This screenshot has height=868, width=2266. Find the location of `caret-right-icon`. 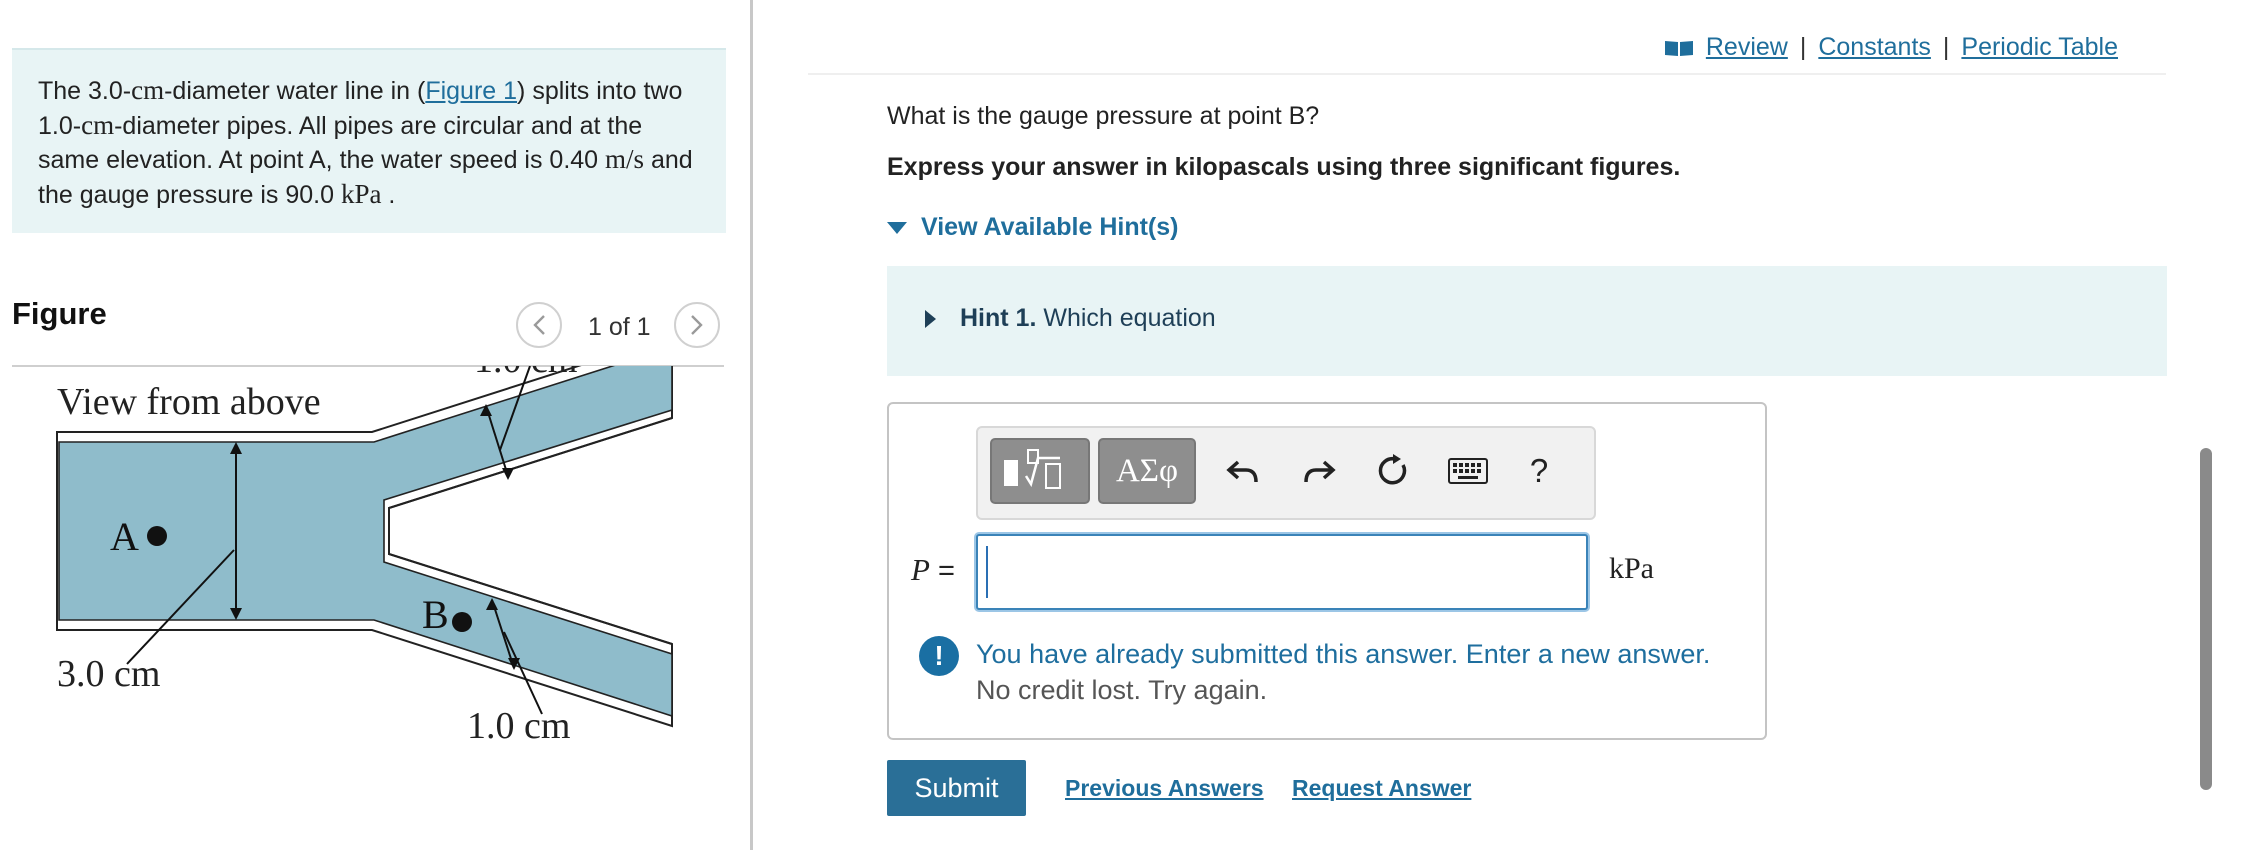

caret-right-icon is located at coordinates (930, 318).